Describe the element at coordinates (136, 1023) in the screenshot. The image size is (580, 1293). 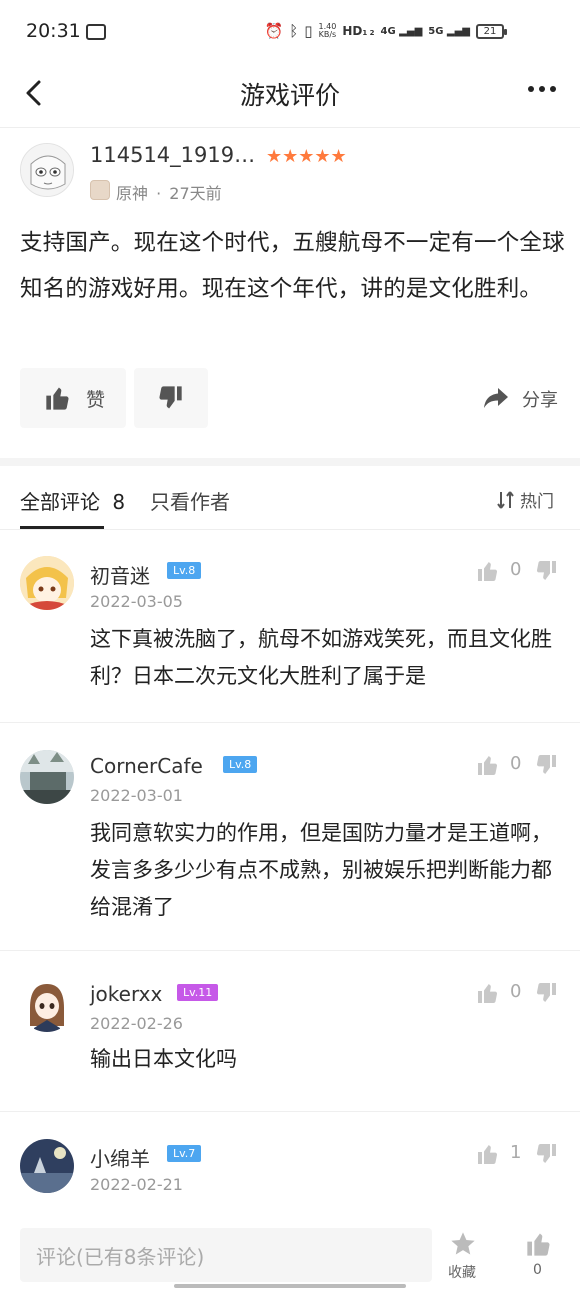
I see `comment-date: 2022-02-26` at that location.